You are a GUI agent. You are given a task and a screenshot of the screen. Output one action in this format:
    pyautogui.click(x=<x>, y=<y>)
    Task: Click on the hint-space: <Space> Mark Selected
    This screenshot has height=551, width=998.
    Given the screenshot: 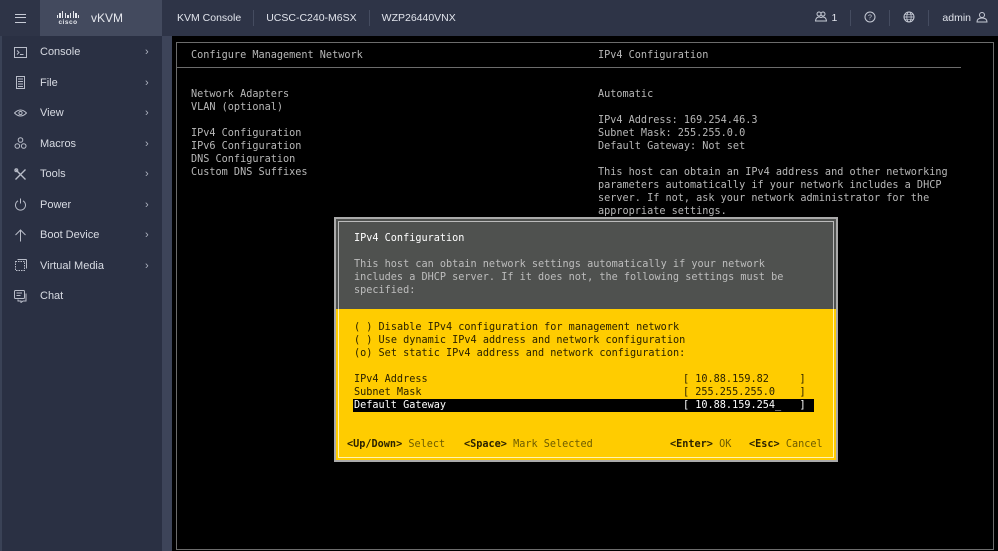 What is the action you would take?
    pyautogui.click(x=528, y=444)
    